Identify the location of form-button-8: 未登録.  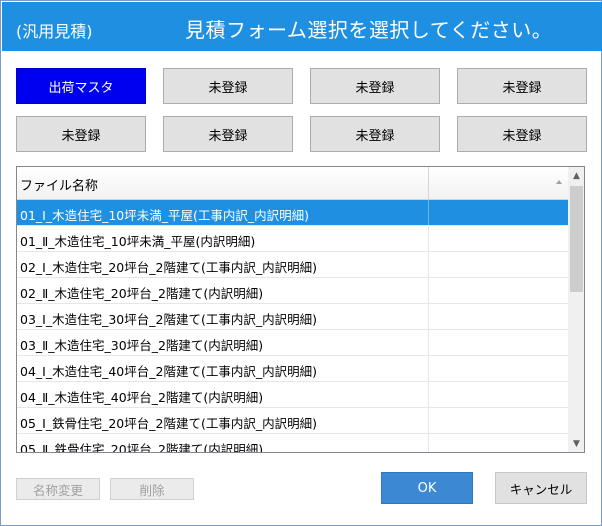
(522, 134).